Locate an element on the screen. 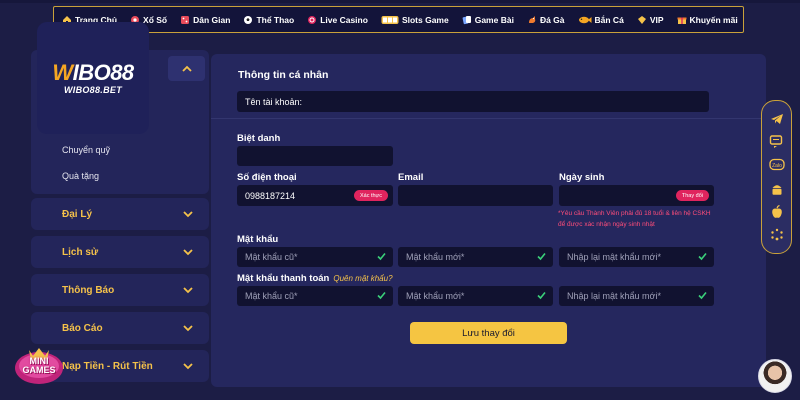 The image size is (800, 400). sidebar-item-qua-tang: Quà tặng is located at coordinates (80, 176).